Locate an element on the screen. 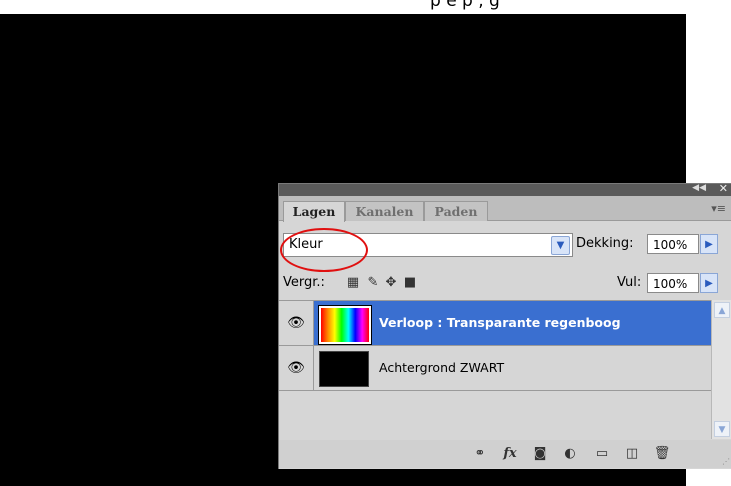 The width and height of the screenshot is (731, 486). resize-grip-icon: ⋰ is located at coordinates (726, 461).